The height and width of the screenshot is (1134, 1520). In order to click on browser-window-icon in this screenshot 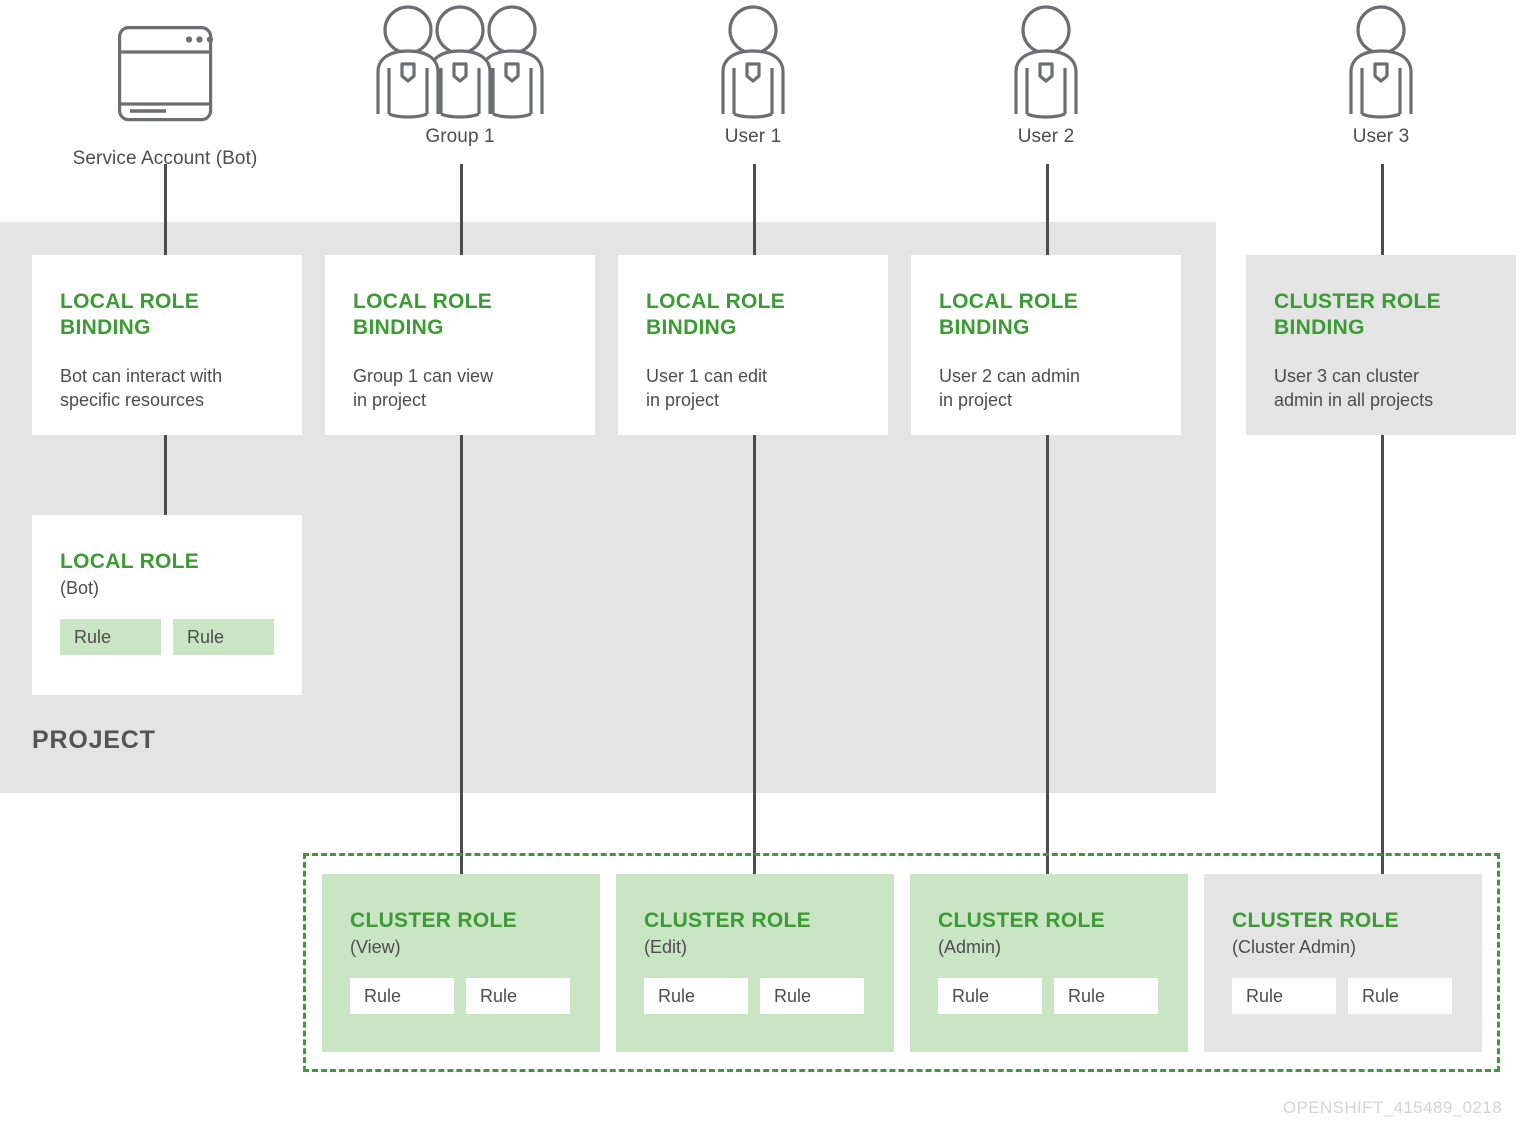, I will do `click(165, 82)`.